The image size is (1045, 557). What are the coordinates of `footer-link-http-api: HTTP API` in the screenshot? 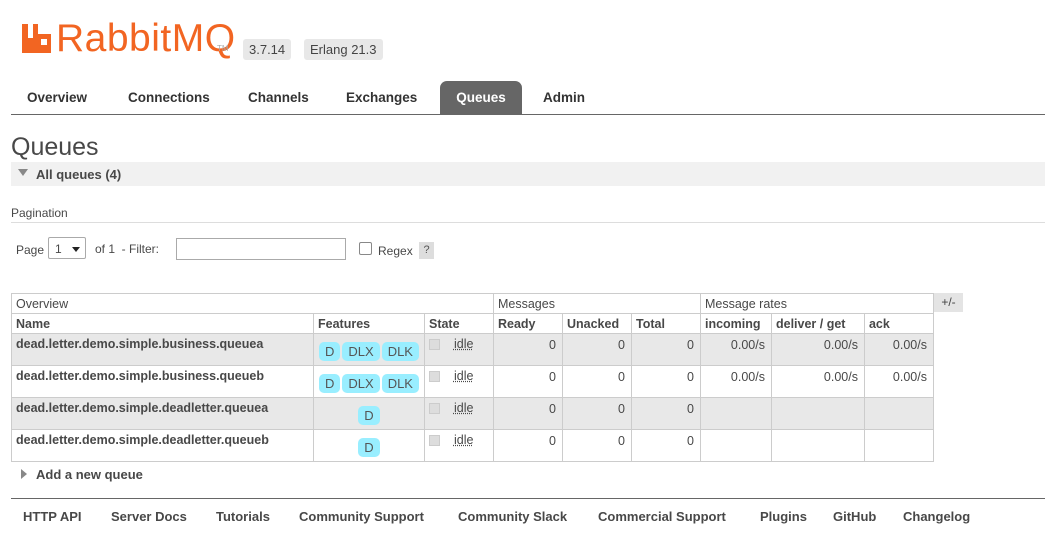 It's located at (52, 516).